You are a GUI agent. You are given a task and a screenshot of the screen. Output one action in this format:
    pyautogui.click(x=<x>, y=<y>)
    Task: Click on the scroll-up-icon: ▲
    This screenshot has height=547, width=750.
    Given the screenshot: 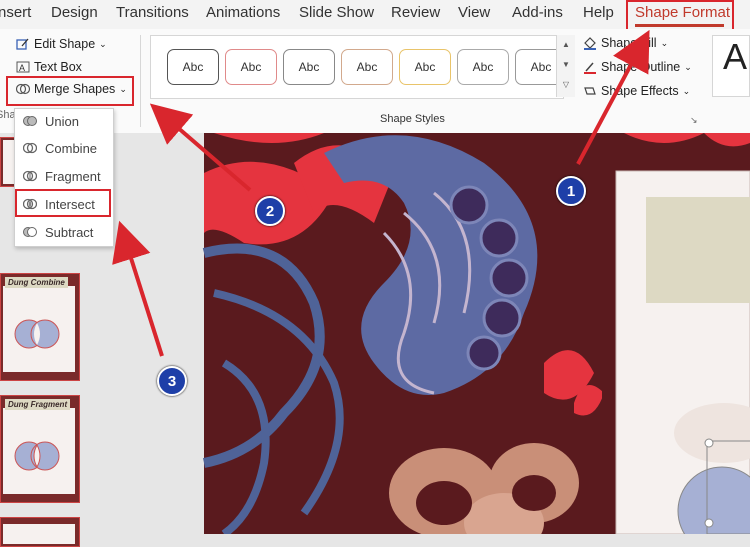 What is the action you would take?
    pyautogui.click(x=566, y=45)
    